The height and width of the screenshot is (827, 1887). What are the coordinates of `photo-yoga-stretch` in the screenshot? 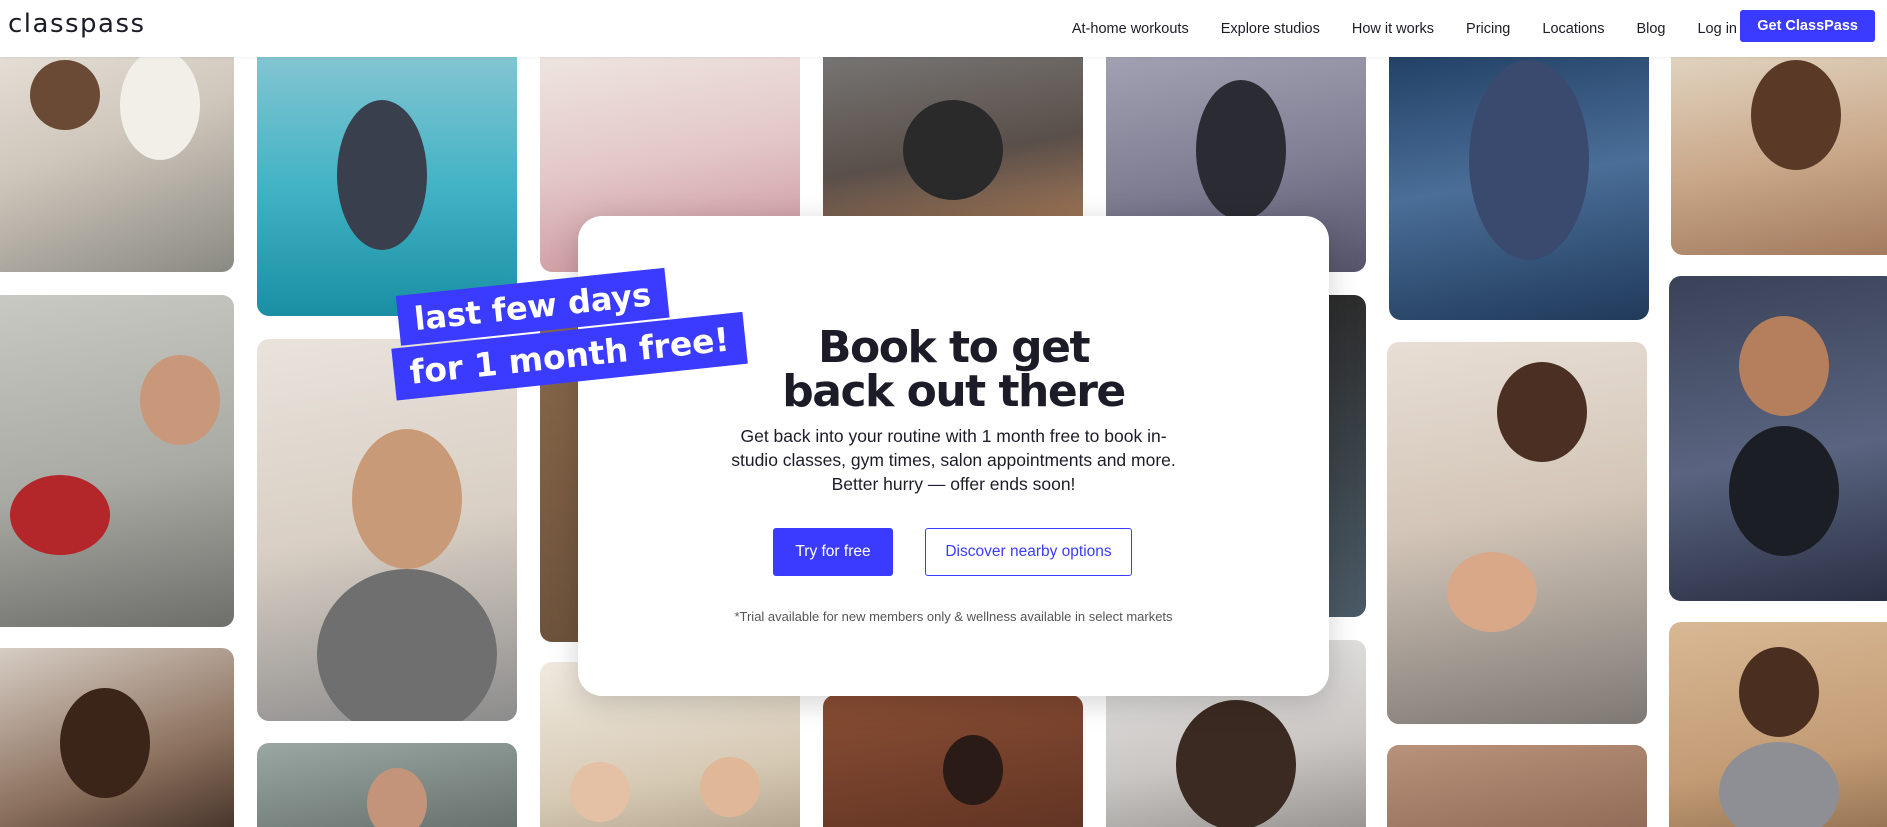 It's located at (1779, 147).